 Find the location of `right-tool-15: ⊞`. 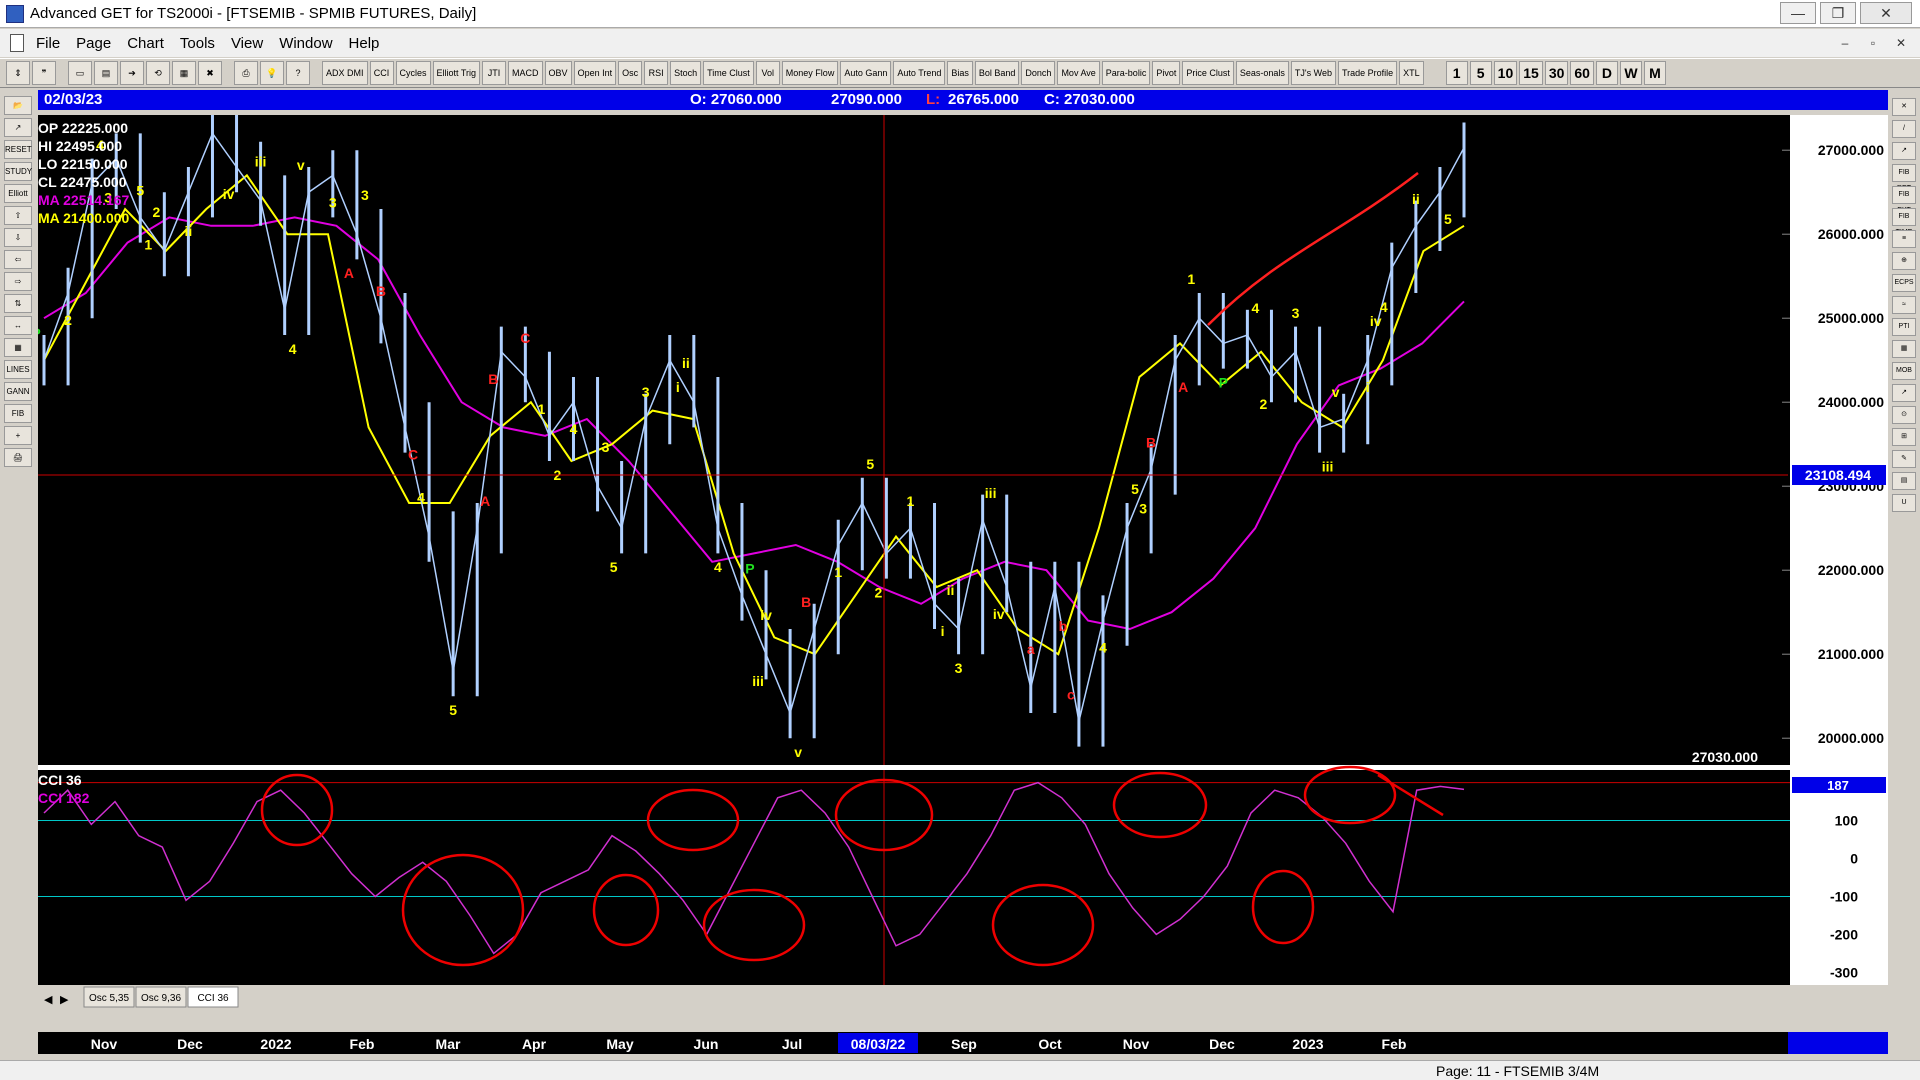

right-tool-15: ⊞ is located at coordinates (1904, 437).